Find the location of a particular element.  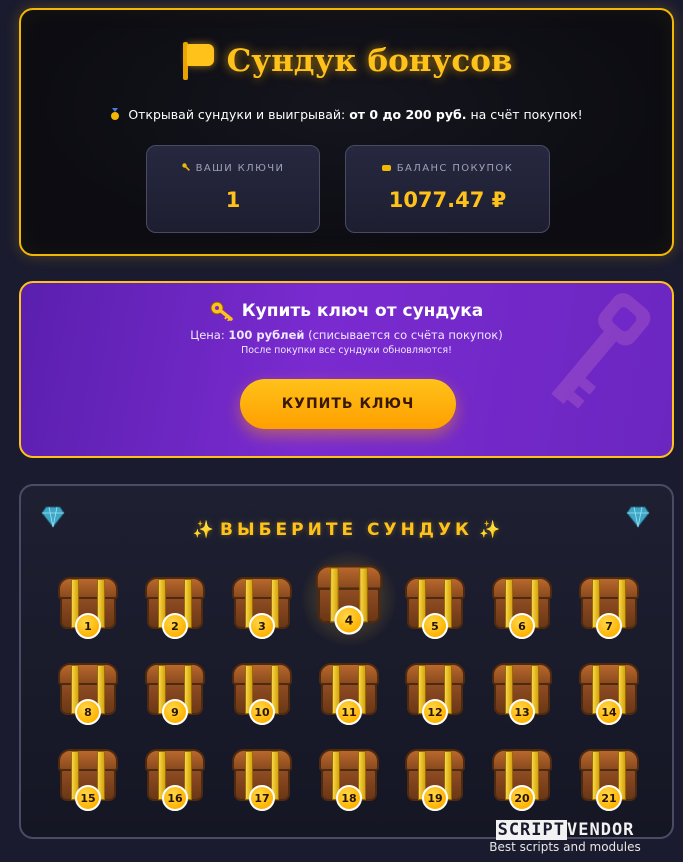

prize-prefix: Открывай сундуки и выигрывай: is located at coordinates (237, 114).